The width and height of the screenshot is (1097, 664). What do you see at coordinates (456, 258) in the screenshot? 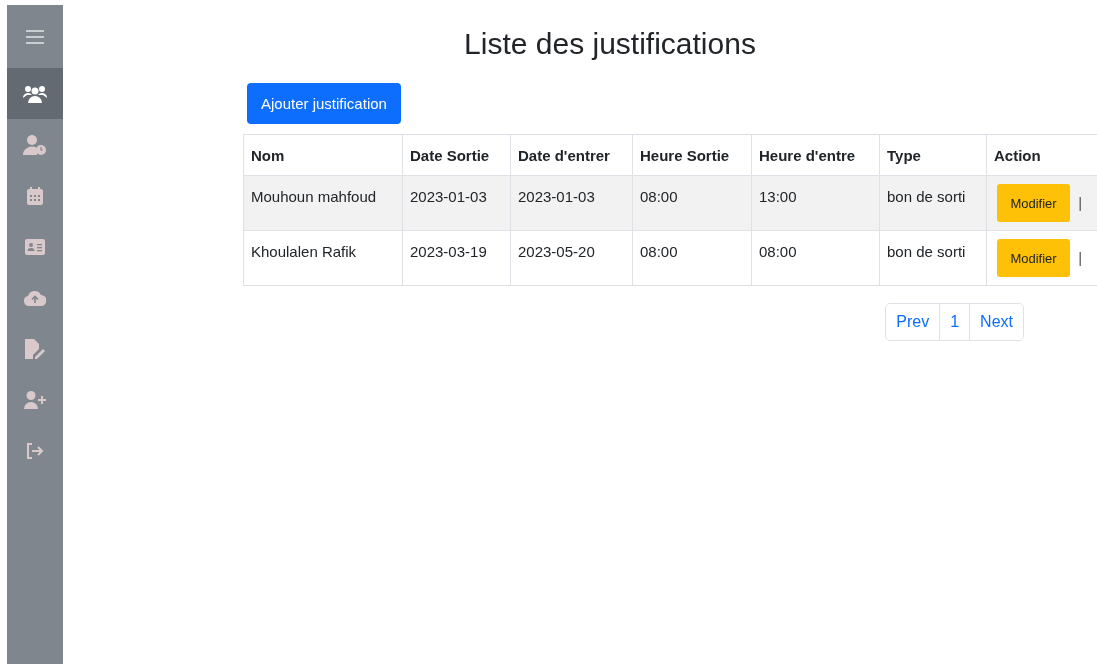
I see `table-cell: 2023-03-19` at bounding box center [456, 258].